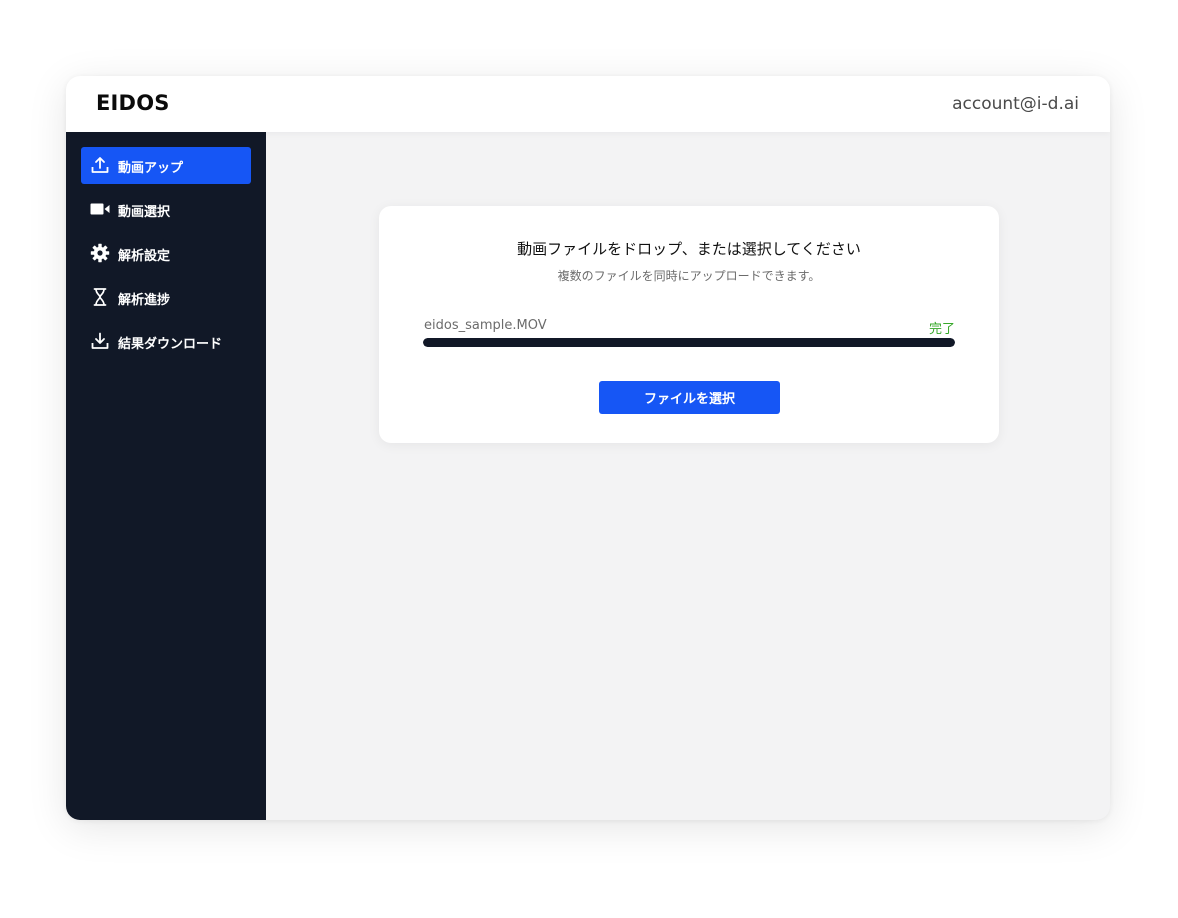 The image size is (1178, 918). Describe the element at coordinates (941, 329) in the screenshot. I see `upload-status-label: 完了` at that location.